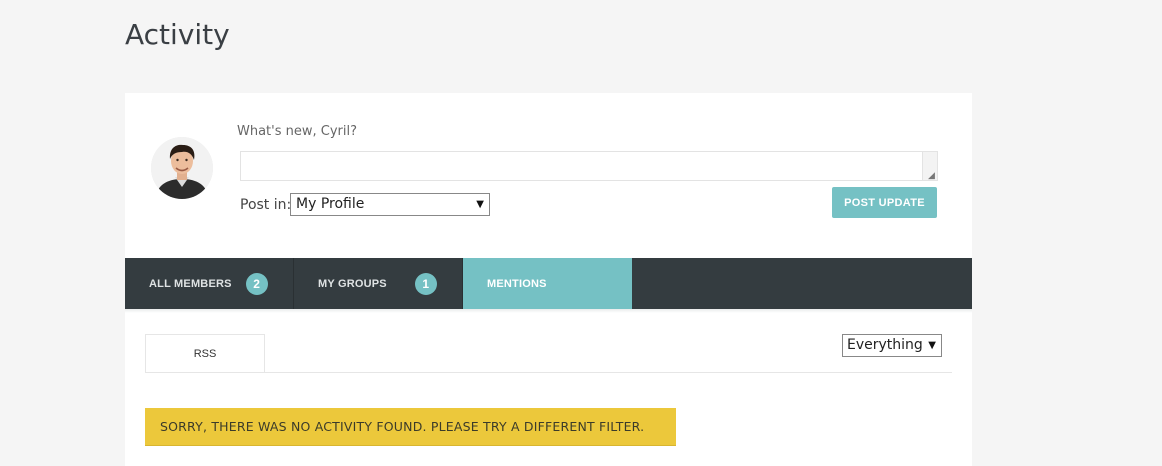 The width and height of the screenshot is (1162, 466). Describe the element at coordinates (548, 372) in the screenshot. I see `subnav-divider` at that location.